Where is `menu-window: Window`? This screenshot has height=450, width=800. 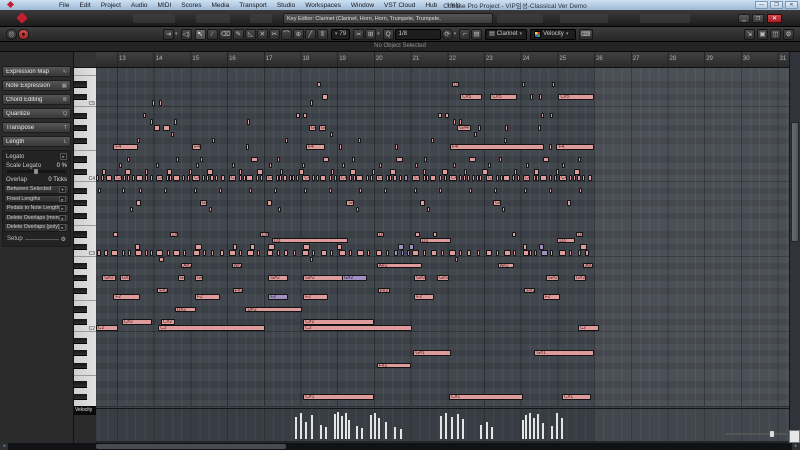
menu-window: Window is located at coordinates (362, 5).